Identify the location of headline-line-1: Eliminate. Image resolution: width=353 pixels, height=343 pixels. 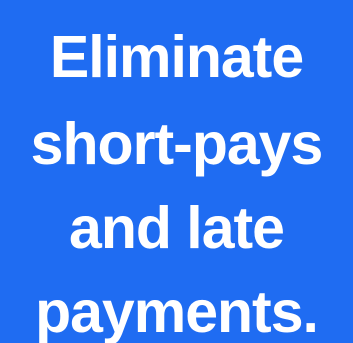
(176, 57).